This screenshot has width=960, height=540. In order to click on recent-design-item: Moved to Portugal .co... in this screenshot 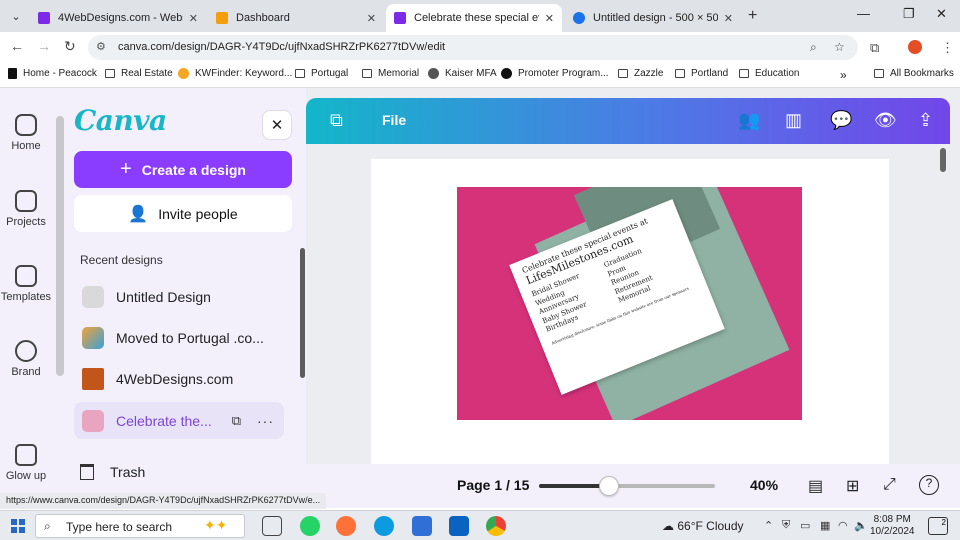, I will do `click(179, 337)`.